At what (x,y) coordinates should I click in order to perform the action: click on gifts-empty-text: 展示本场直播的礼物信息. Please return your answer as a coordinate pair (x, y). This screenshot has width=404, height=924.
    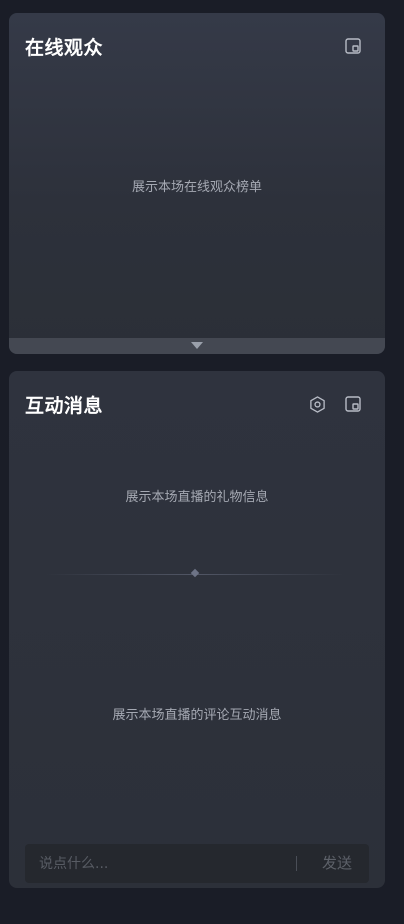
    Looking at the image, I should click on (197, 497).